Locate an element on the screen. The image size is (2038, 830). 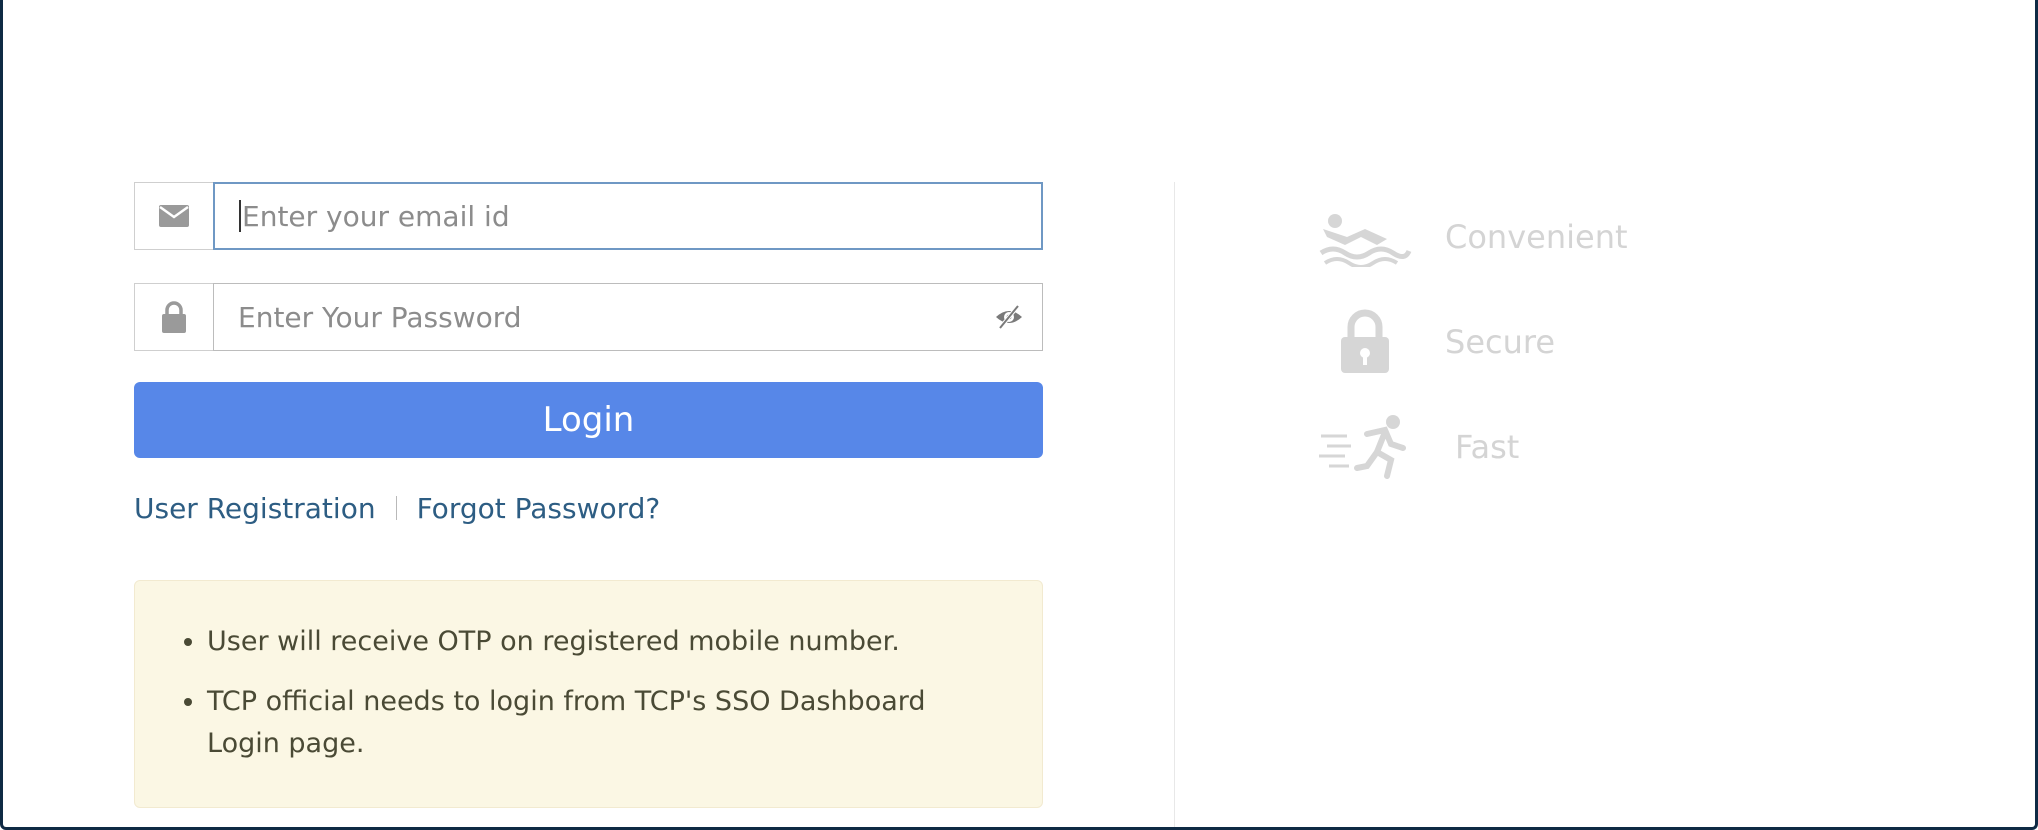
lock-icon is located at coordinates (173, 317).